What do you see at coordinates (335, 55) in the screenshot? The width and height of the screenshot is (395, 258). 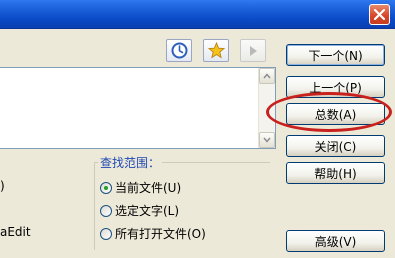 I see `find-next-button: 下一个(N)` at bounding box center [335, 55].